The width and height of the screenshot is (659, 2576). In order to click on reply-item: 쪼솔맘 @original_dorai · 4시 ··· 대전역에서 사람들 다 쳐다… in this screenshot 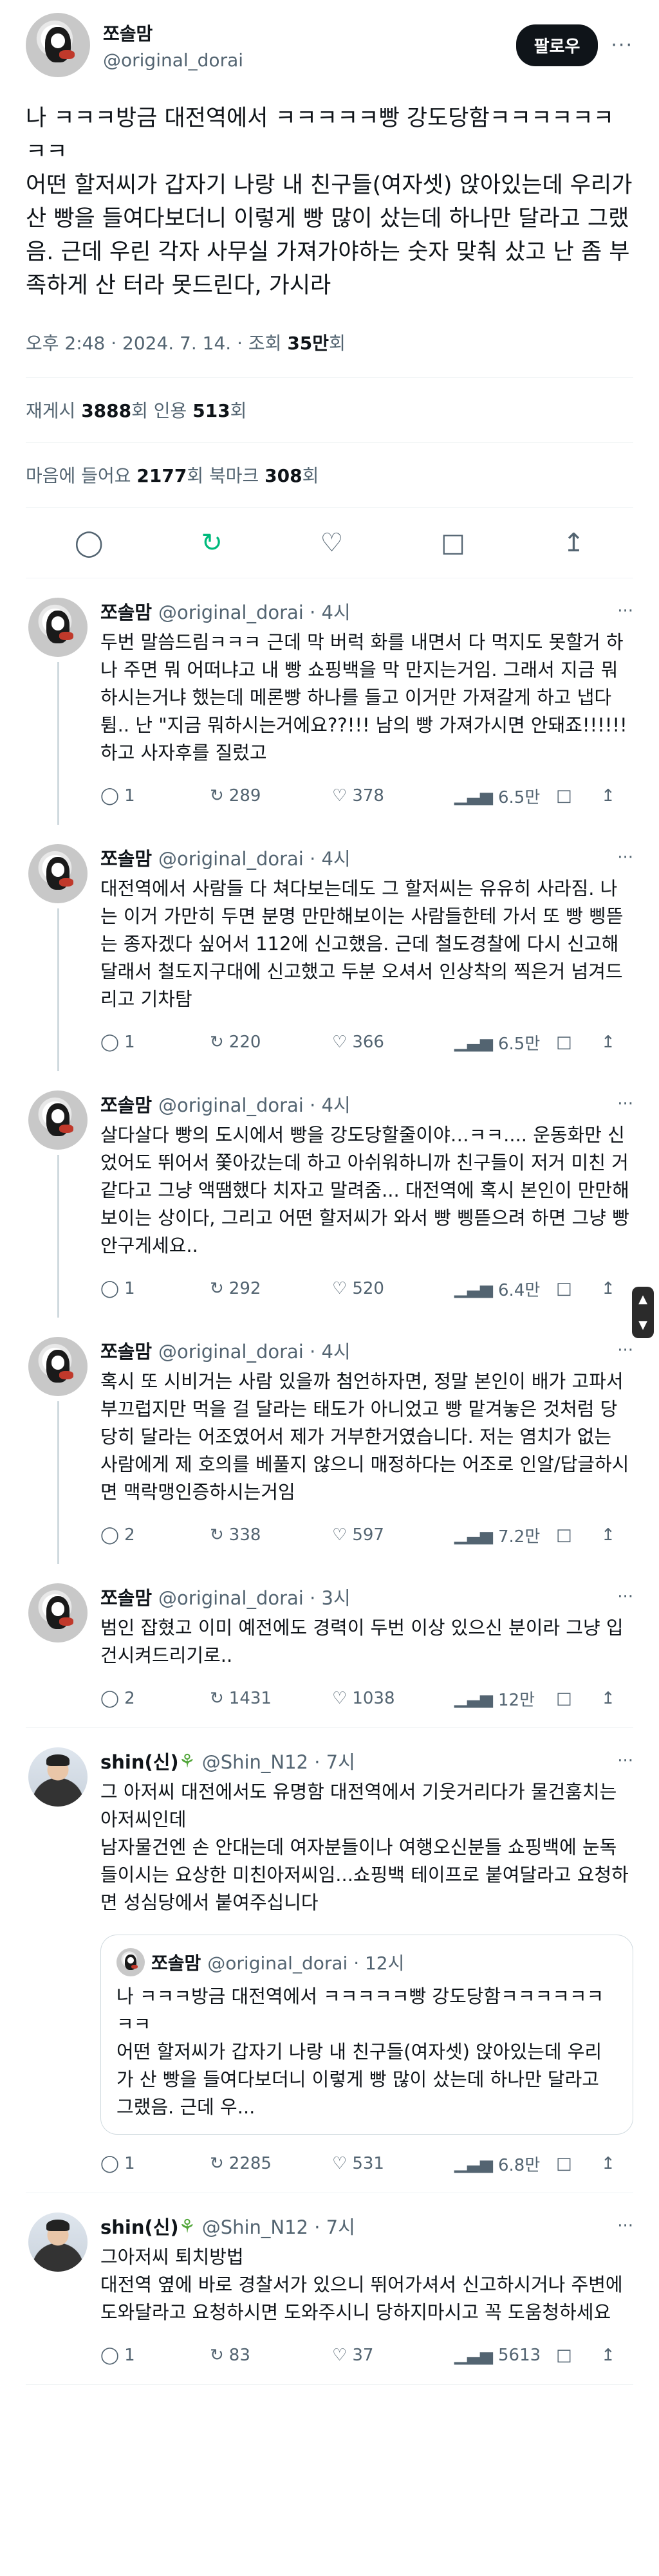, I will do `click(329, 948)`.